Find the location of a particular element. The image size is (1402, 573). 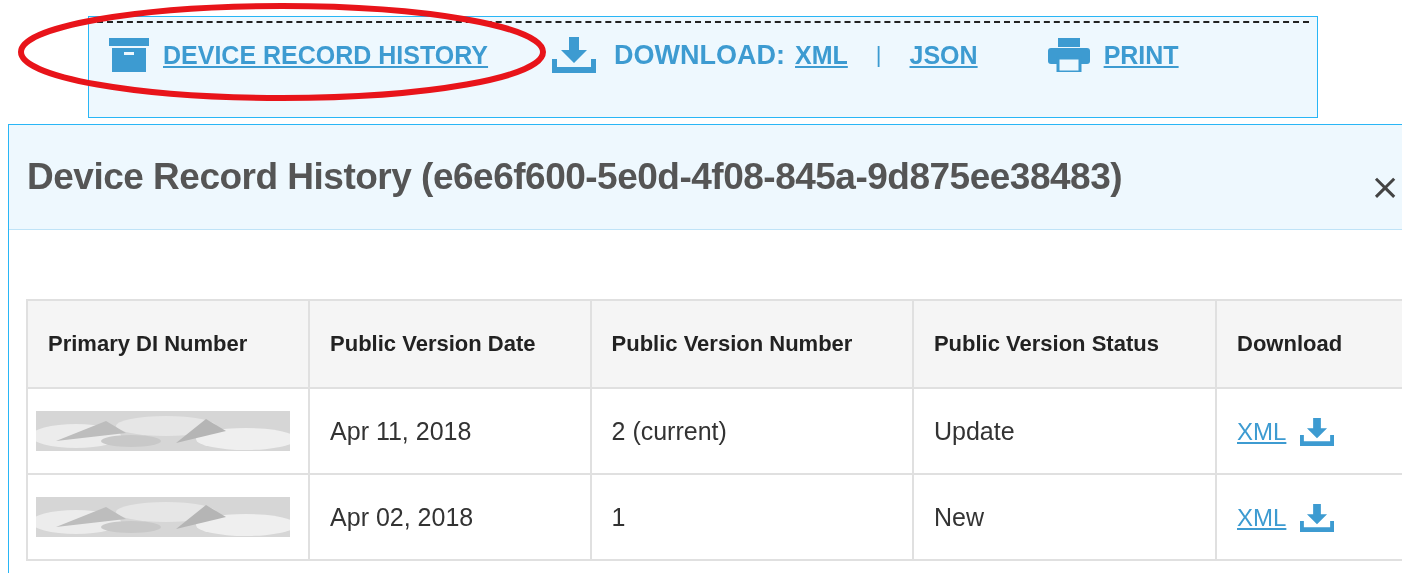

xml-download-link: XML is located at coordinates (821, 55).